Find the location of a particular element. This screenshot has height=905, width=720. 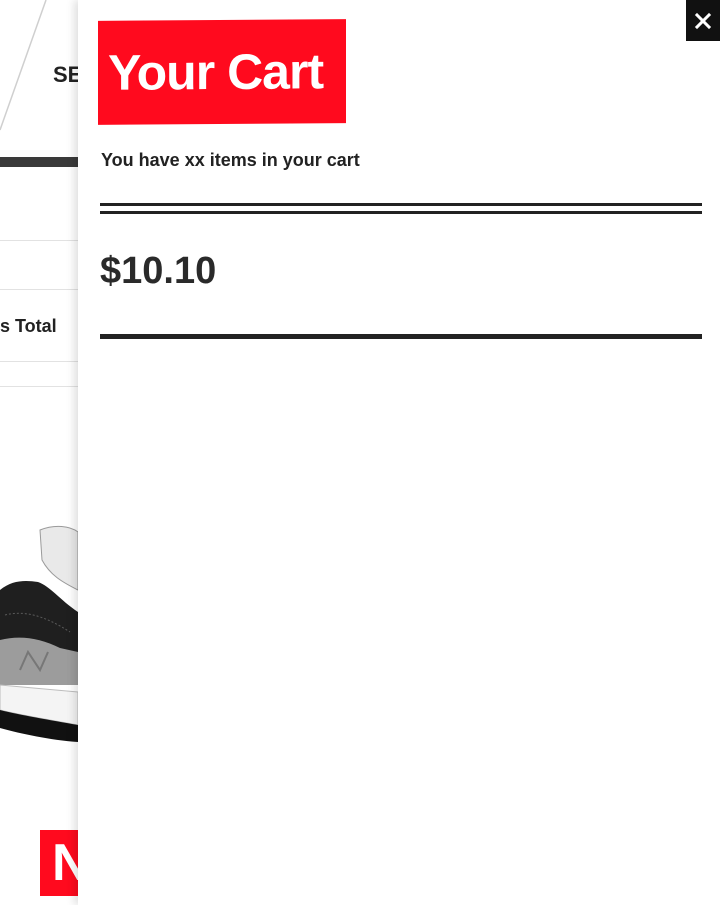

cart-title: Your Cart is located at coordinates (222, 72).